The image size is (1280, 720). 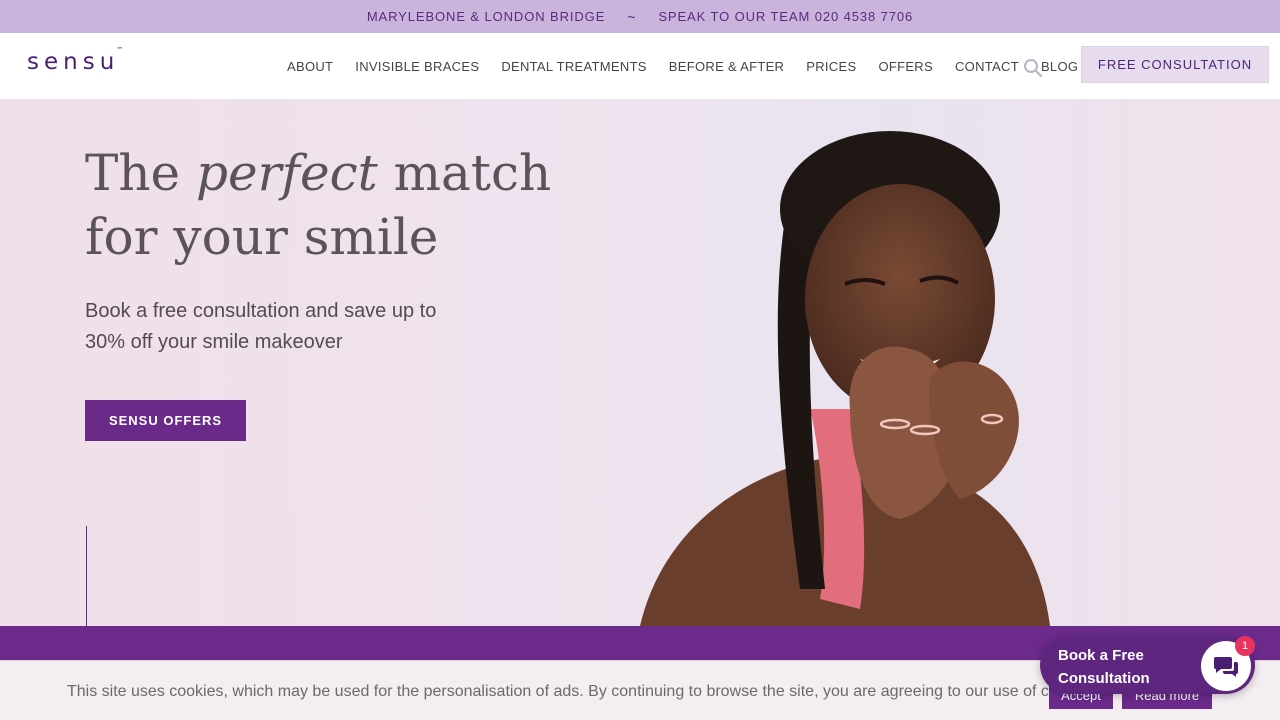 What do you see at coordinates (464, 173) in the screenshot?
I see `hero-title-part2: match` at bounding box center [464, 173].